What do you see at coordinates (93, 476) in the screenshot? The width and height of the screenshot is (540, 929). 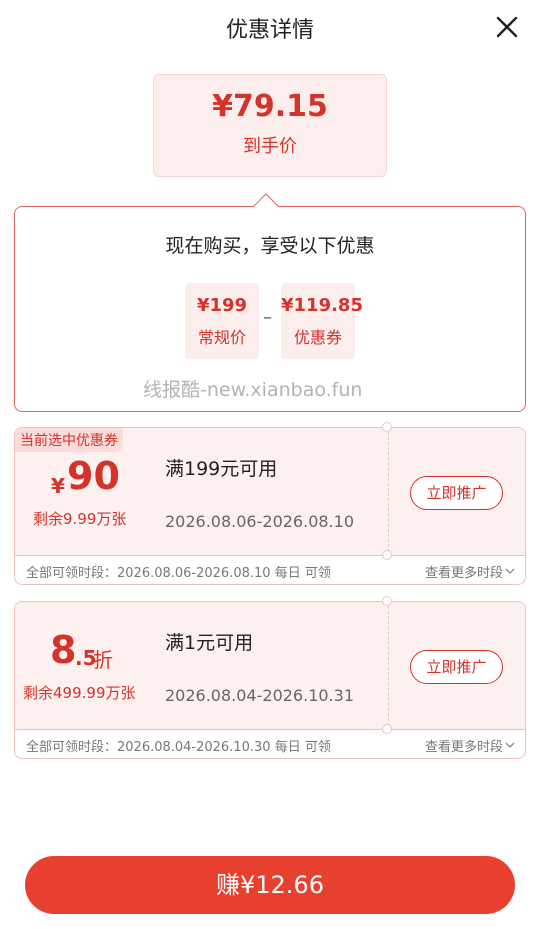 I see `coupon-amount: 90` at bounding box center [93, 476].